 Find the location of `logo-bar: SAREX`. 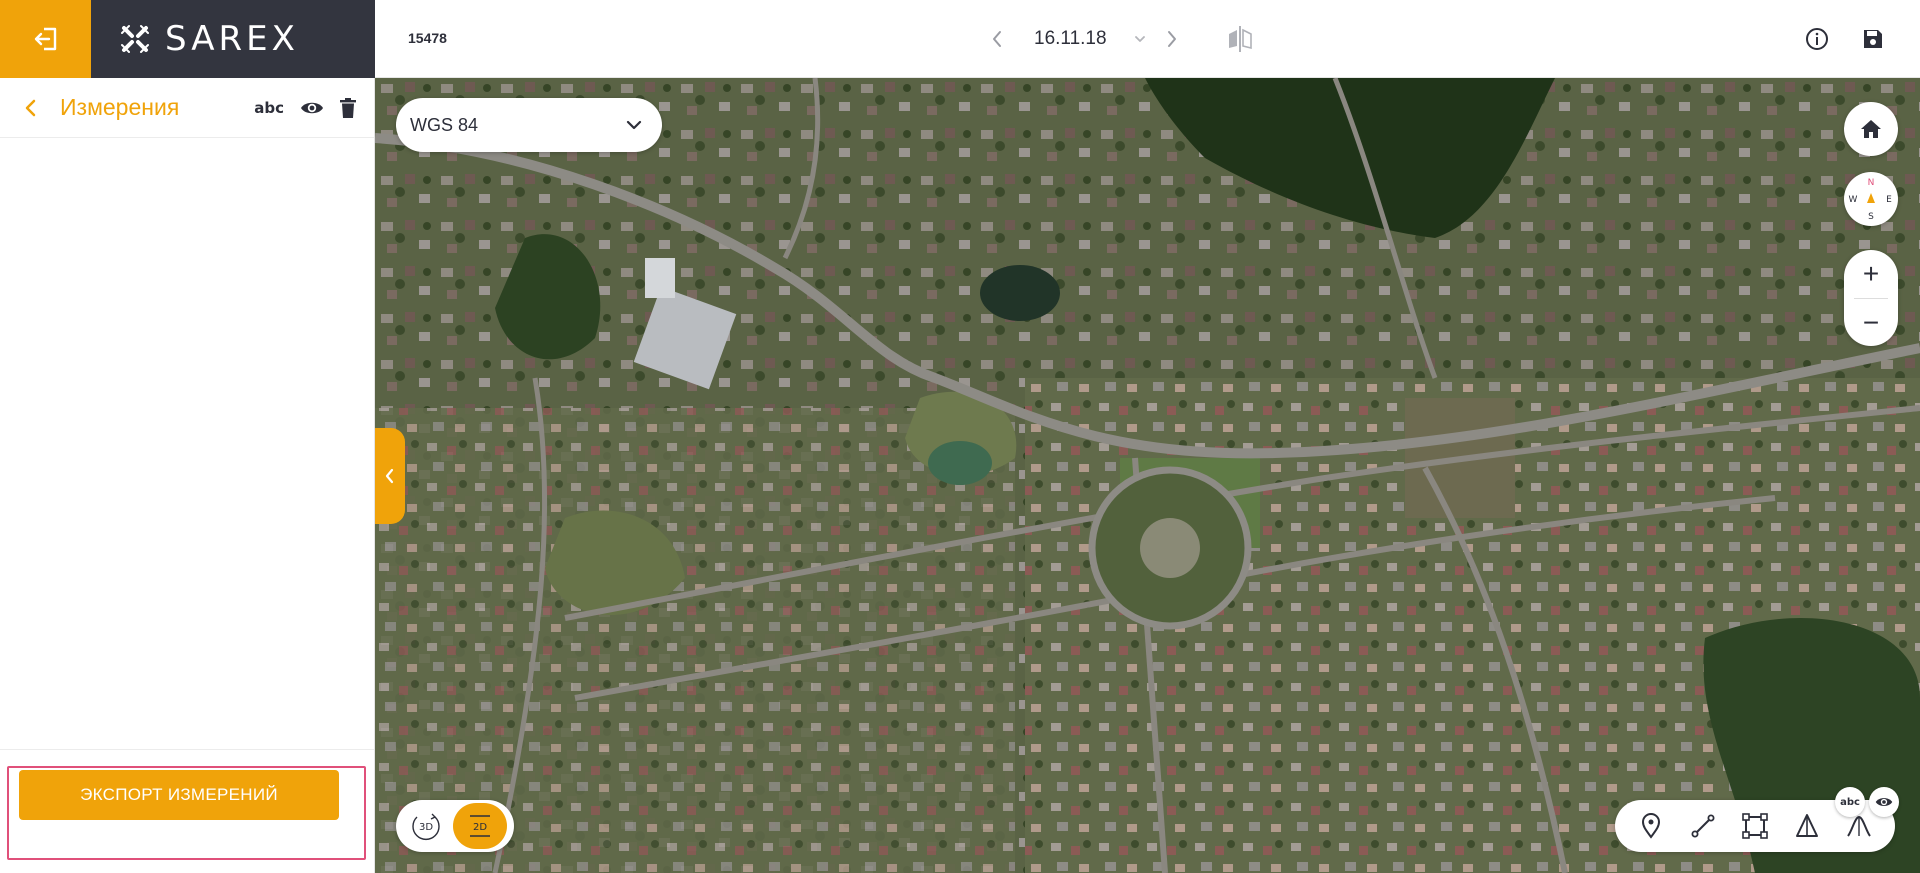

logo-bar: SAREX is located at coordinates (187, 39).